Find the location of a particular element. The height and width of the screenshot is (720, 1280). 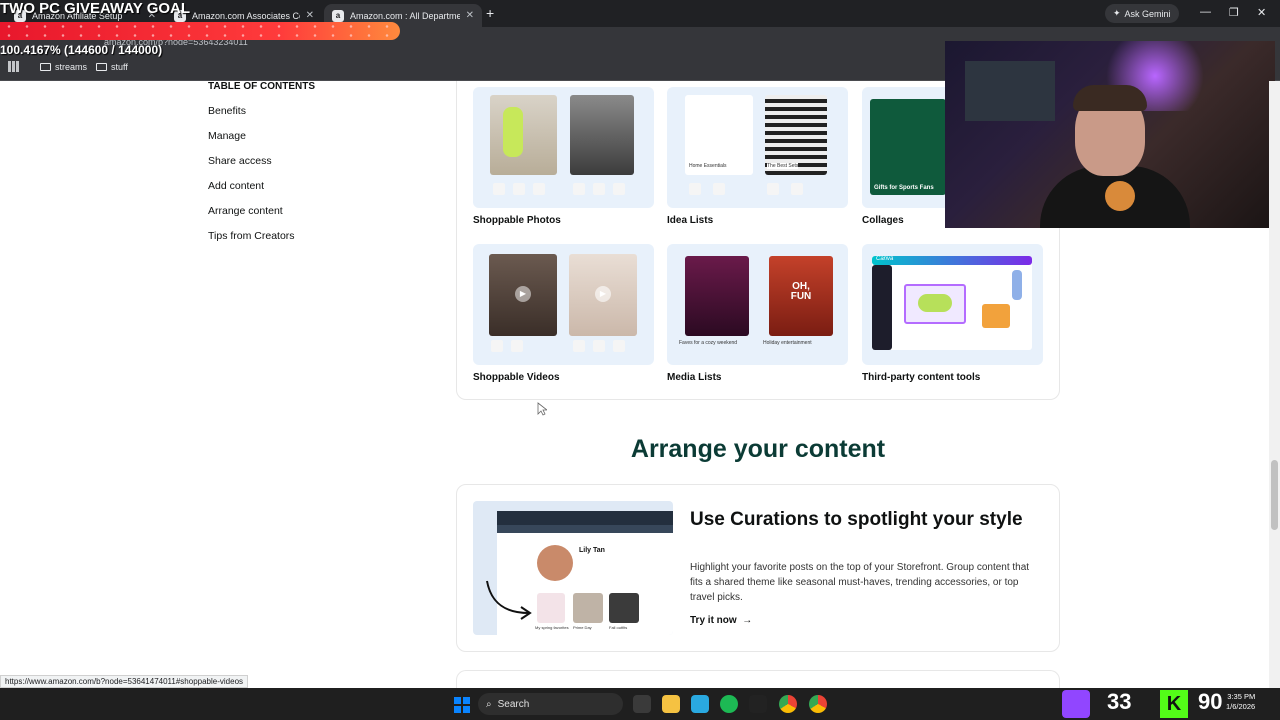

notepad-icon is located at coordinates (700, 704).